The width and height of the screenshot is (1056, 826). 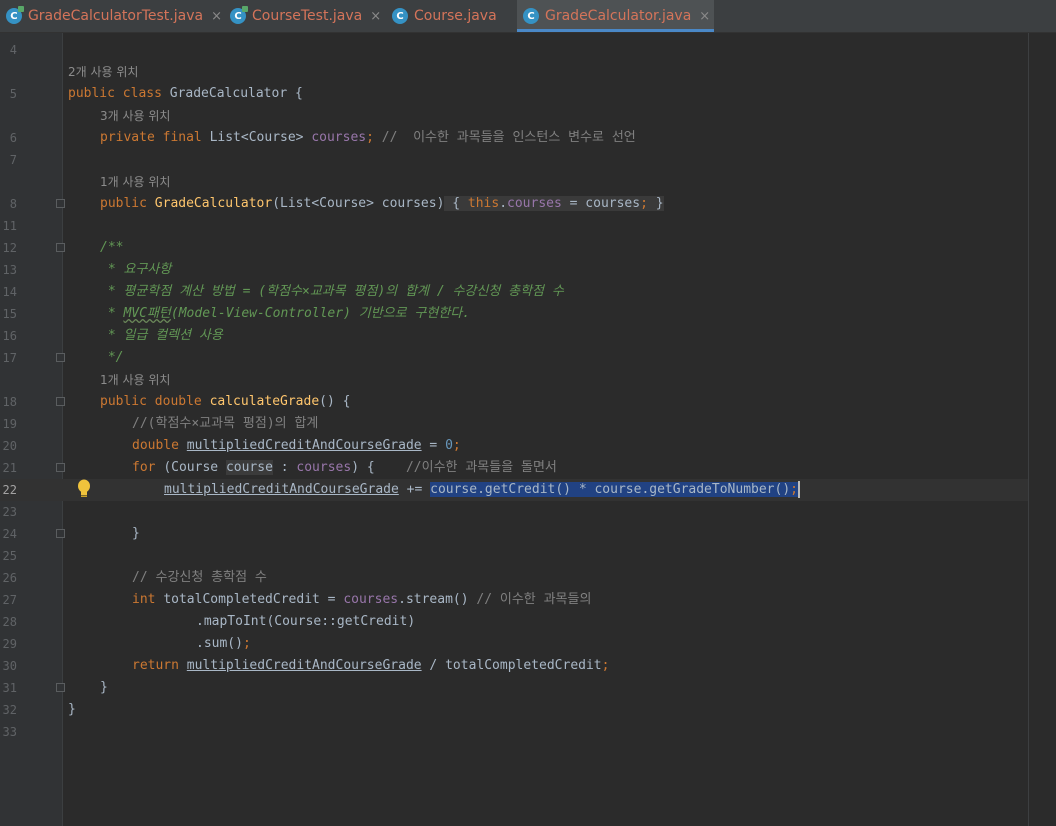 I want to click on tab-course: C Course.java, so click(x=450, y=16).